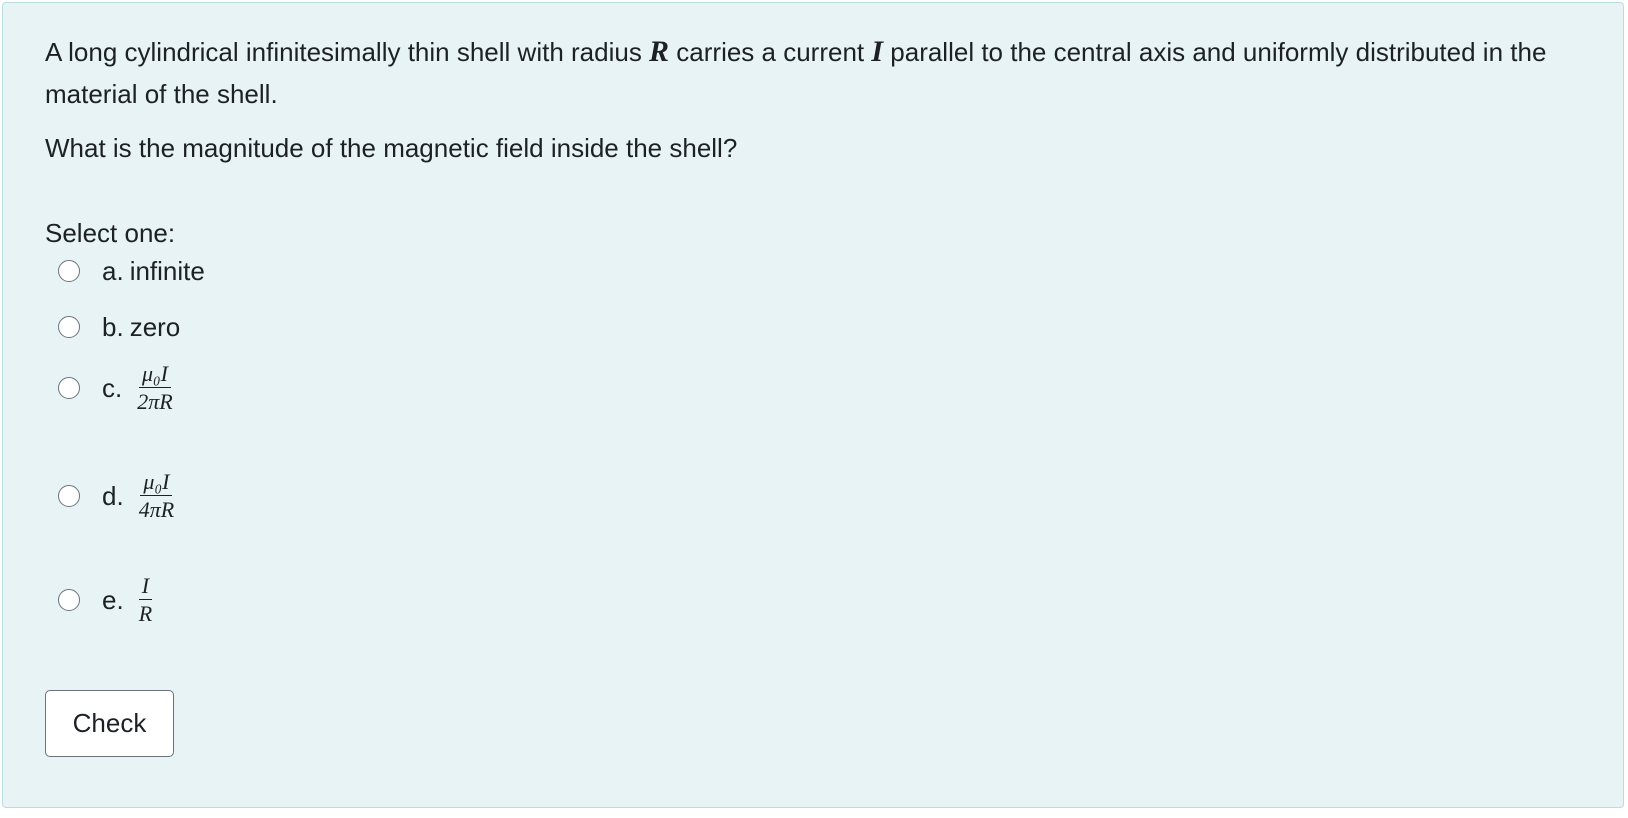 The width and height of the screenshot is (1628, 818). I want to click on statement-part-2: carries a current, so click(770, 52).